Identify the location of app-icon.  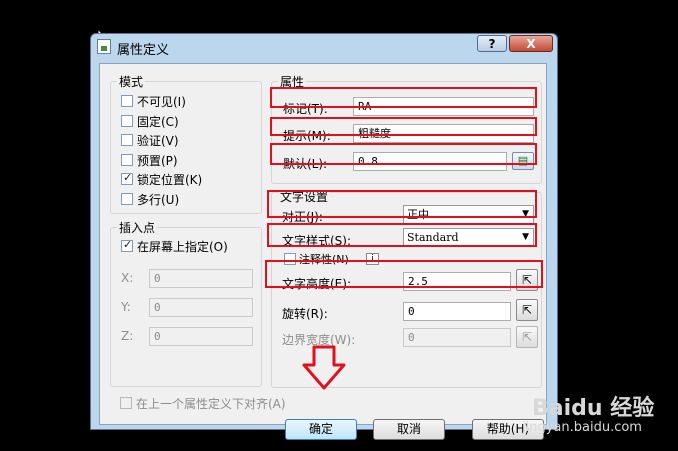
(104, 46).